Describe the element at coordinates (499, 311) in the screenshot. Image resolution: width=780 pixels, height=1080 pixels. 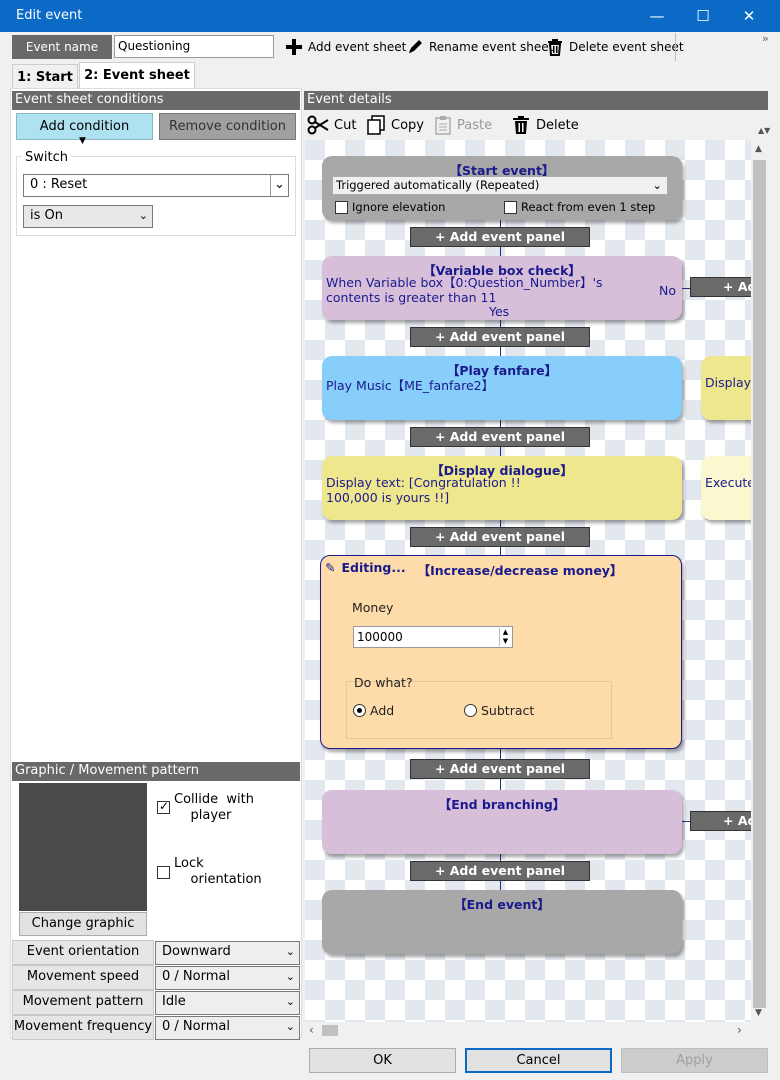
I see `branch-yes-label: Yes` at that location.